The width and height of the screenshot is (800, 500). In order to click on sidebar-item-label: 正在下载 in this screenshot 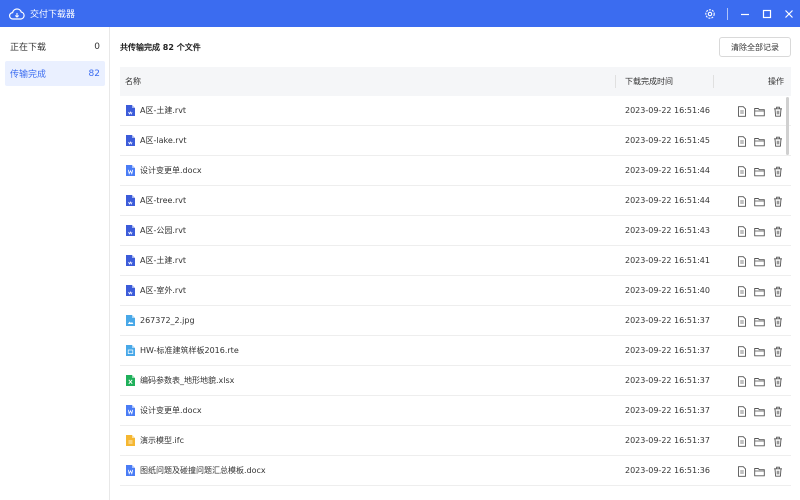, I will do `click(28, 48)`.